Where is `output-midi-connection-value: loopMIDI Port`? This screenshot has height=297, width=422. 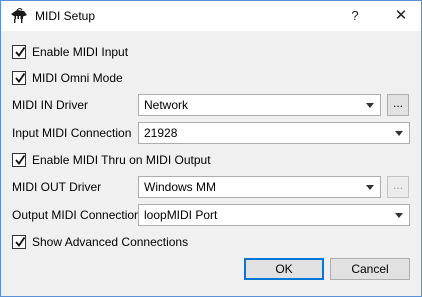
output-midi-connection-value: loopMIDI Port is located at coordinates (181, 215).